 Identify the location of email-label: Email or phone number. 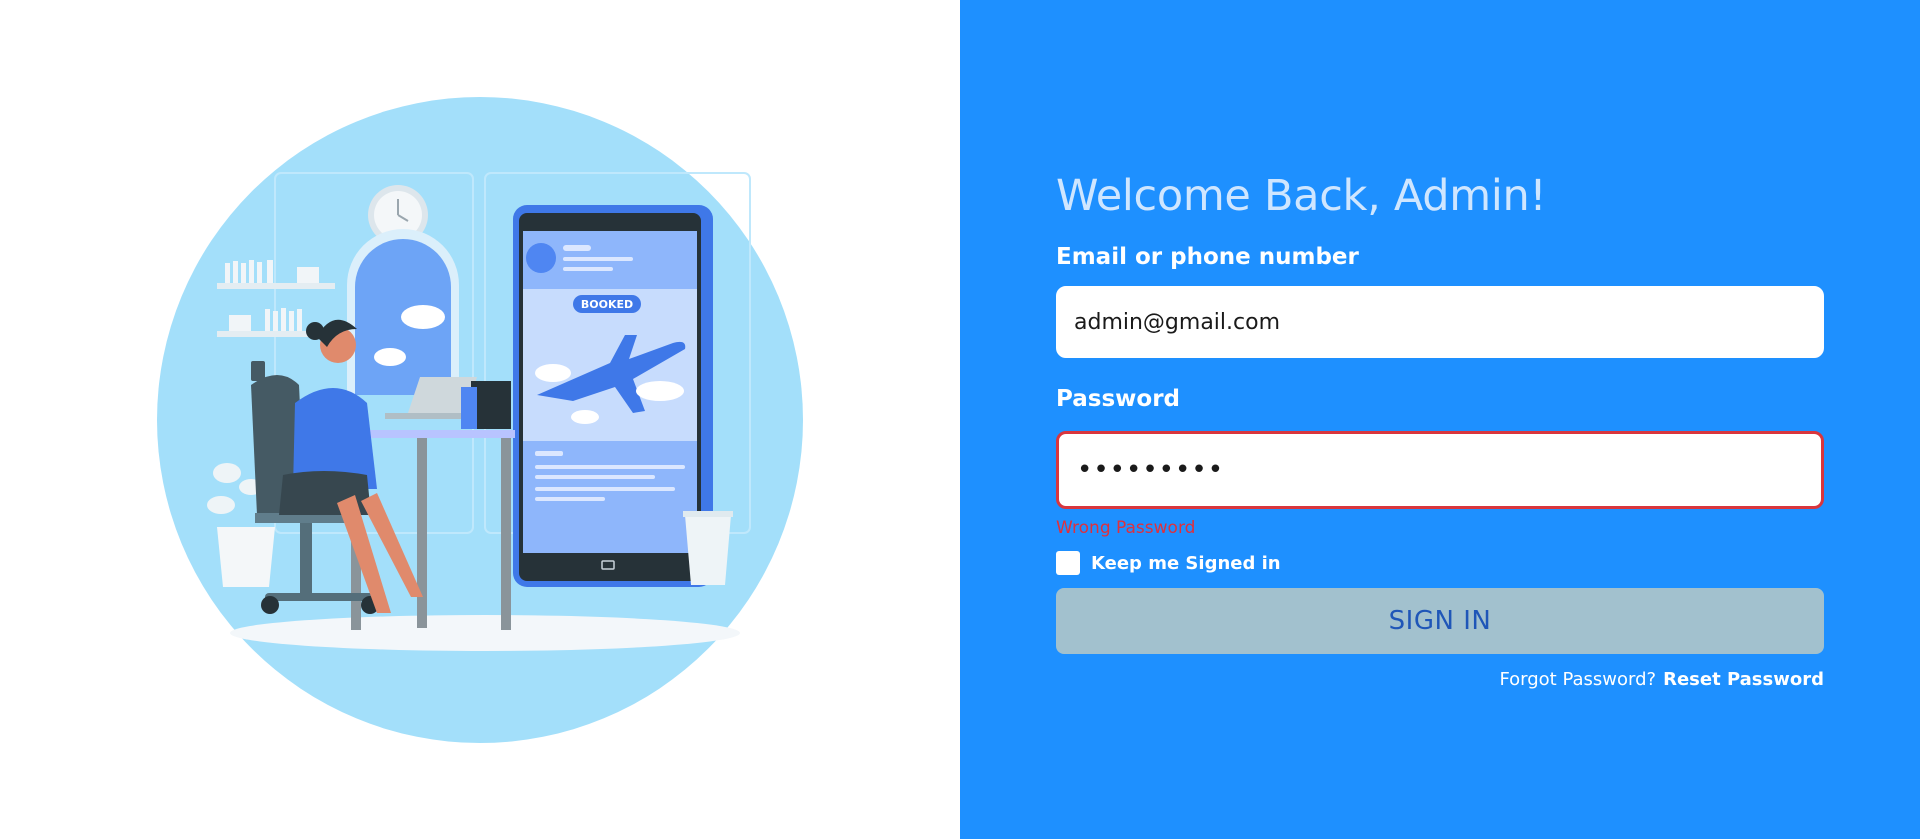
(1207, 257).